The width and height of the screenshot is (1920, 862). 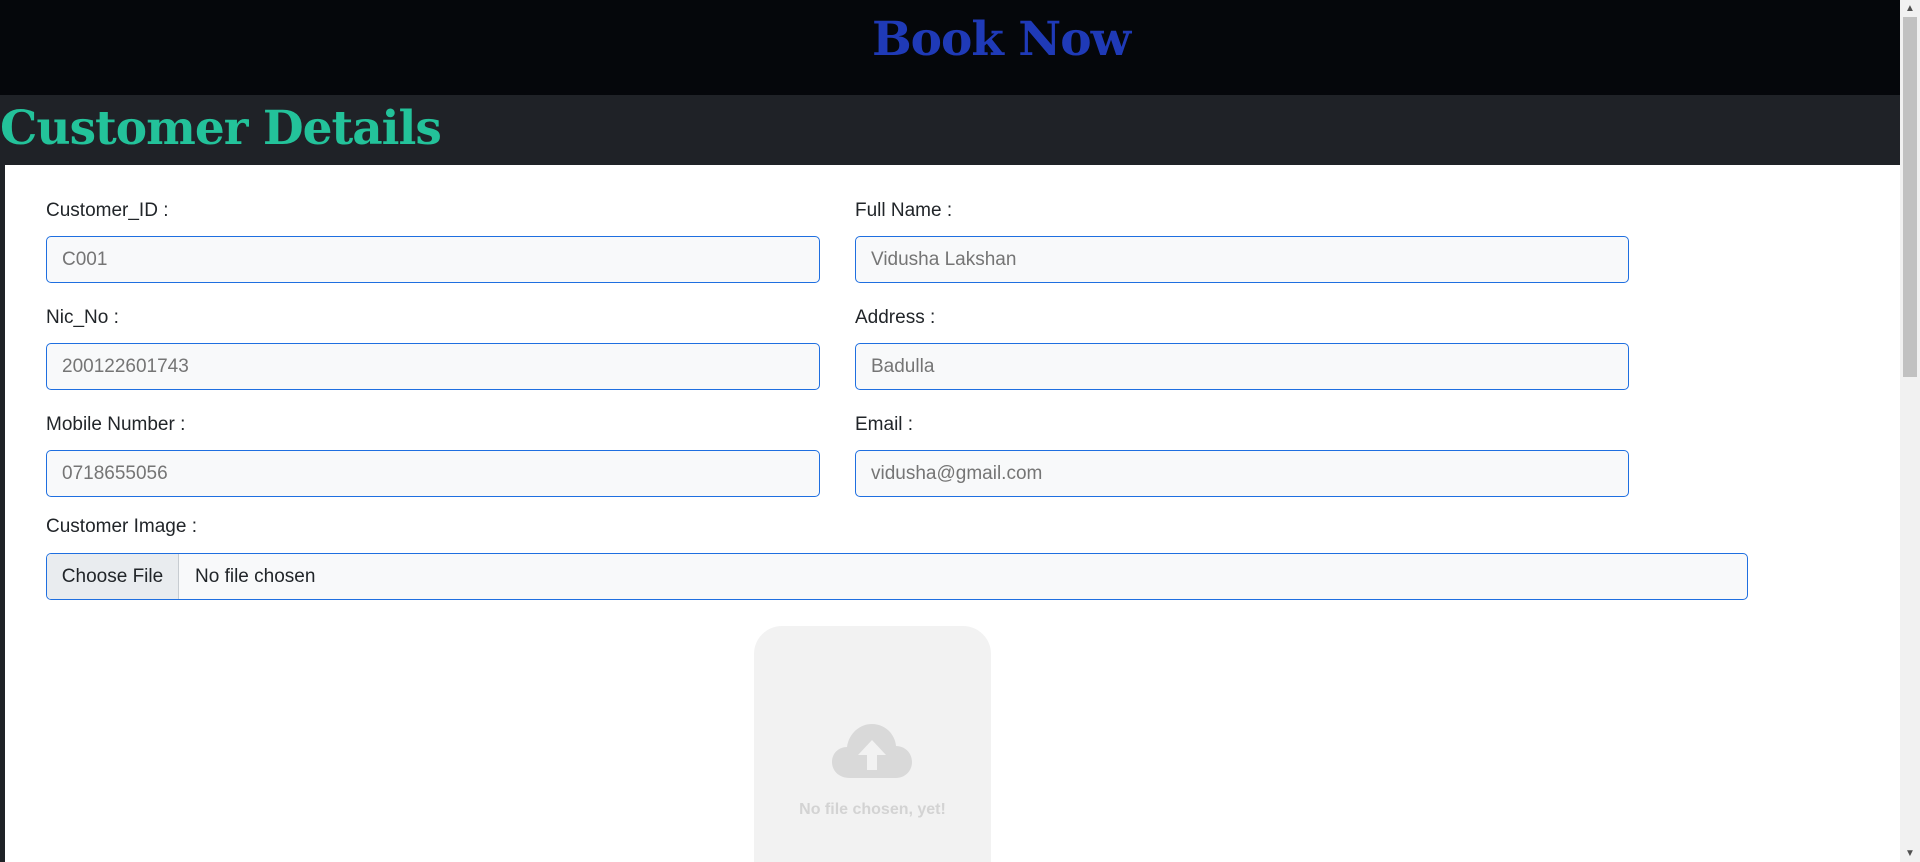 I want to click on customer-id-label: Customer_ID :, so click(x=107, y=210).